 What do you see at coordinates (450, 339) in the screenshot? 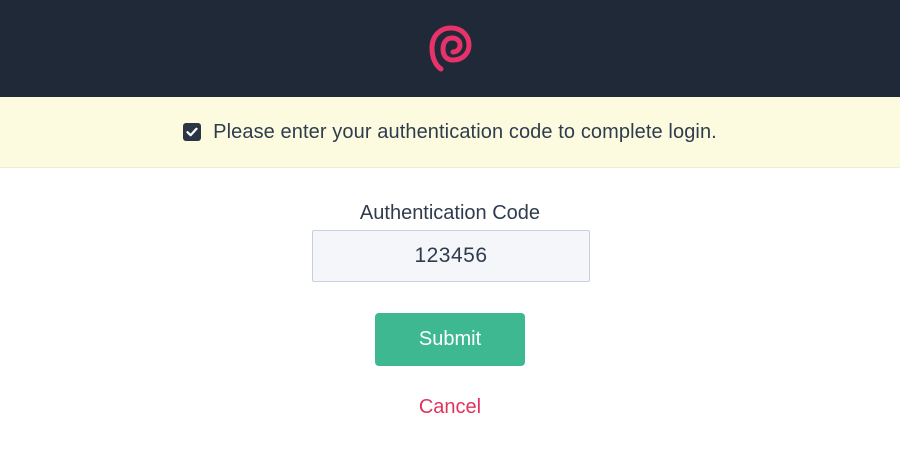
I see `submit-button: Submit` at bounding box center [450, 339].